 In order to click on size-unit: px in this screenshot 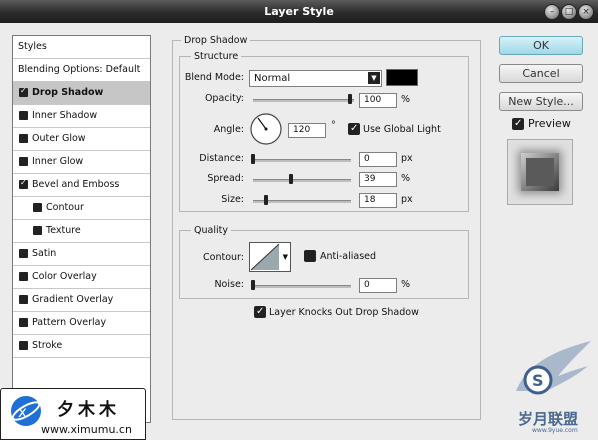, I will do `click(407, 199)`.